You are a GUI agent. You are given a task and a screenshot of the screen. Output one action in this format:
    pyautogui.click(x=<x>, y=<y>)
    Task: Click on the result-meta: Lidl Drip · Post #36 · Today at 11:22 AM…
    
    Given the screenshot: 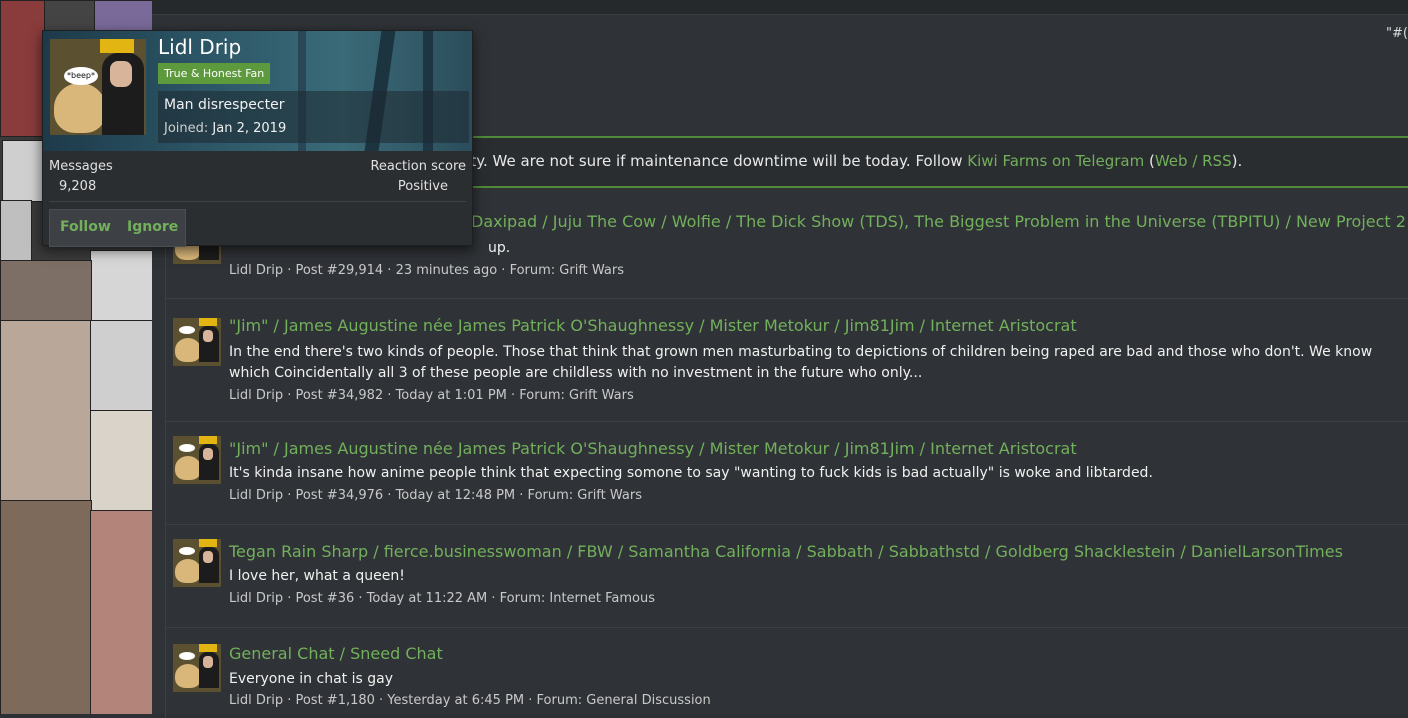 What is the action you would take?
    pyautogui.click(x=442, y=598)
    